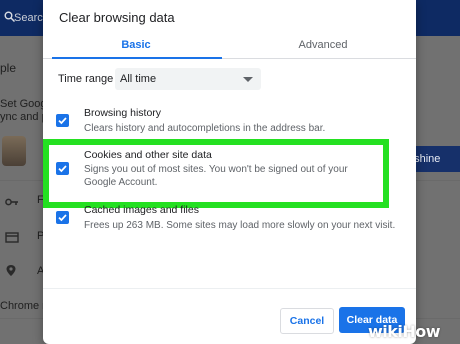  I want to click on tab-basic-label: Basic, so click(136, 45).